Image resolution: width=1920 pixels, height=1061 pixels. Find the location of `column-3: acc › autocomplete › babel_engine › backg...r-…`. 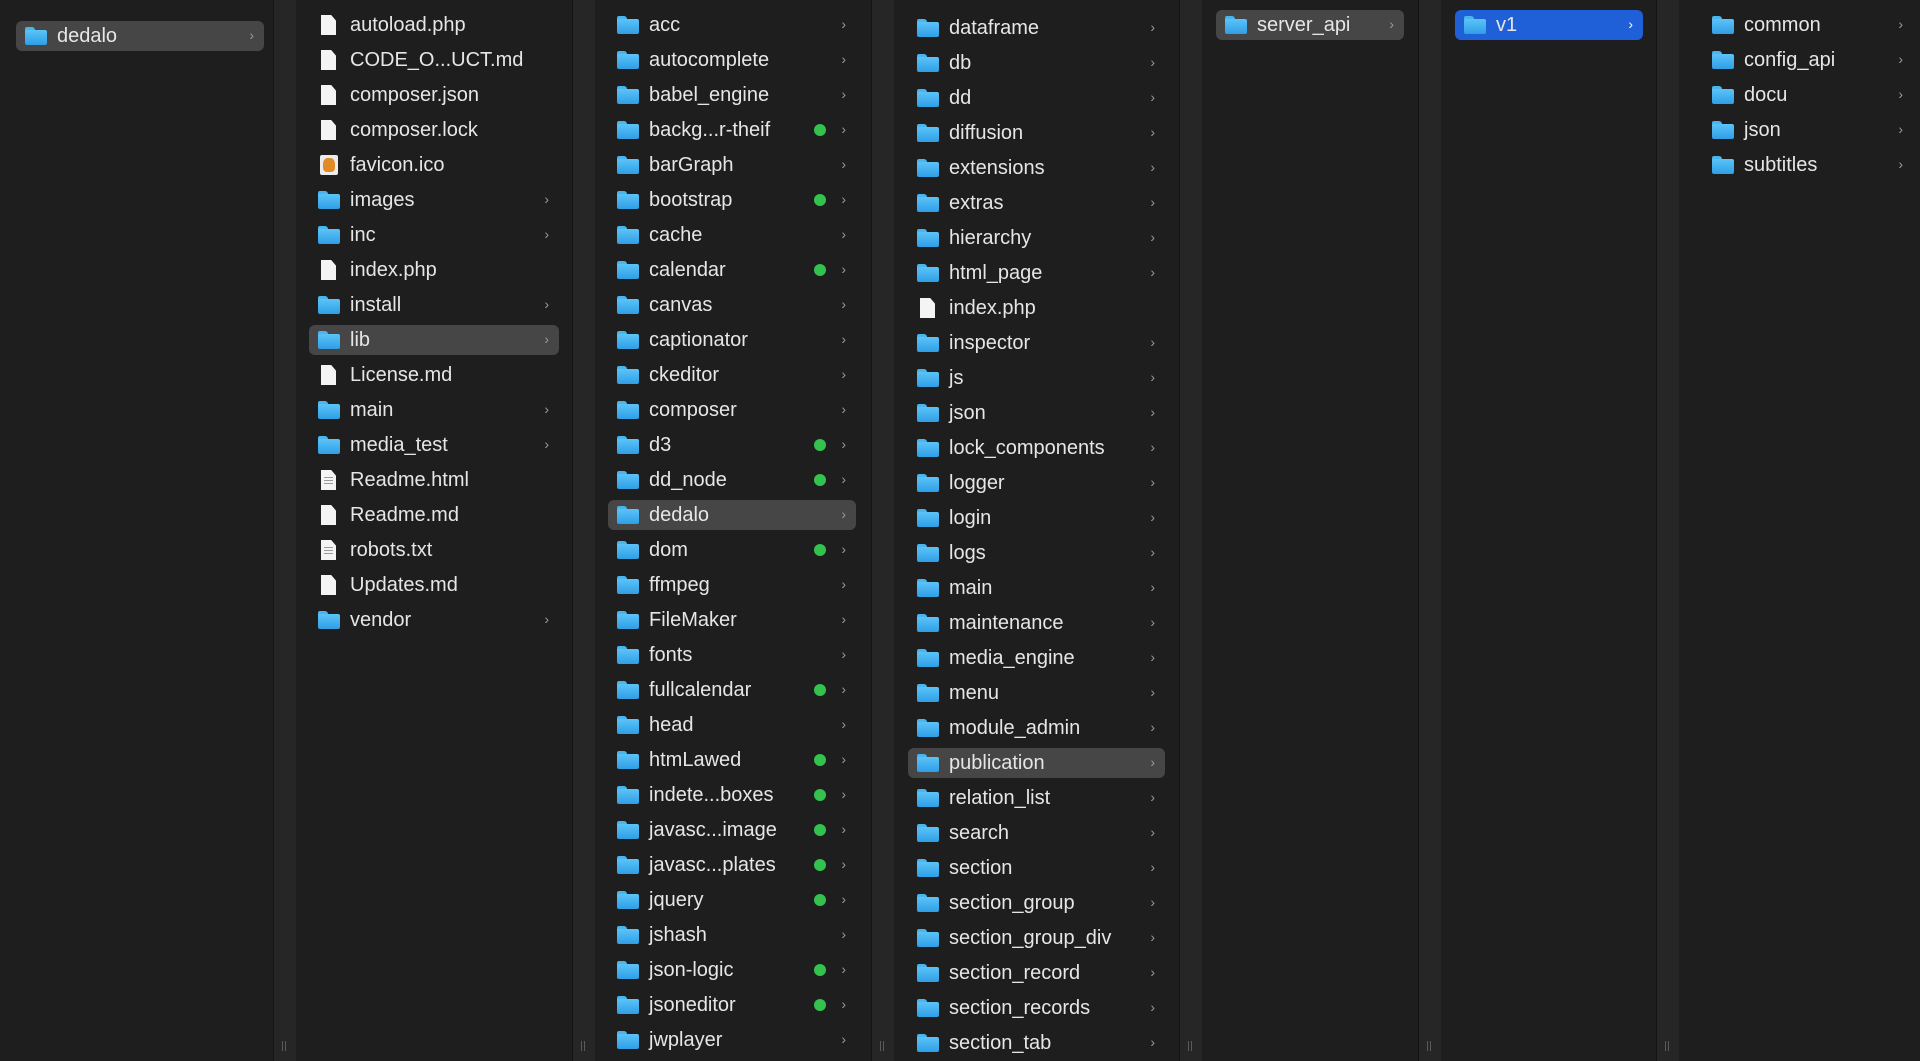

column-3: acc › autocomplete › babel_engine › backg...r-… is located at coordinates (733, 530).